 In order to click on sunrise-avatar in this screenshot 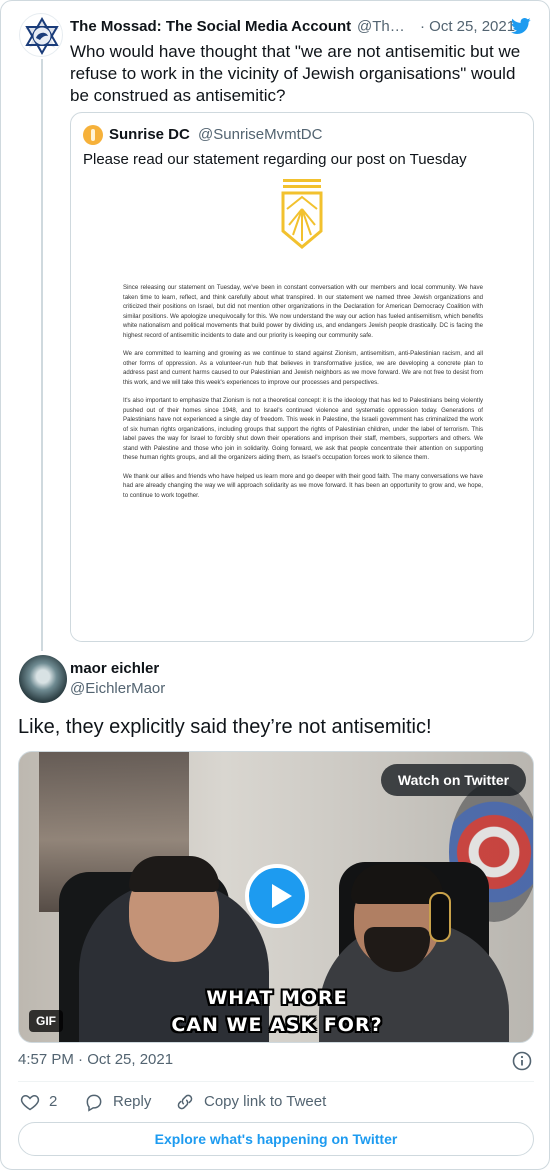, I will do `click(93, 135)`.